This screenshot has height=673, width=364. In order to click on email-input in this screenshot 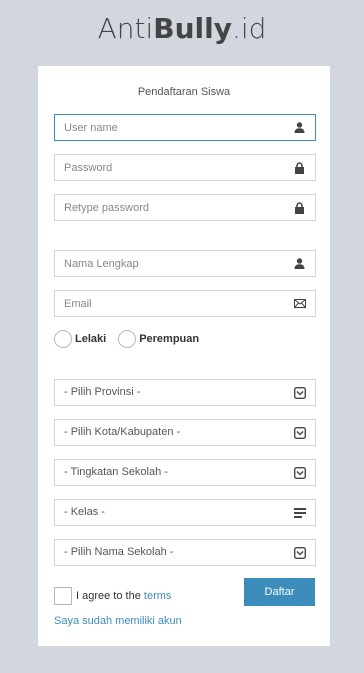, I will do `click(167, 303)`.